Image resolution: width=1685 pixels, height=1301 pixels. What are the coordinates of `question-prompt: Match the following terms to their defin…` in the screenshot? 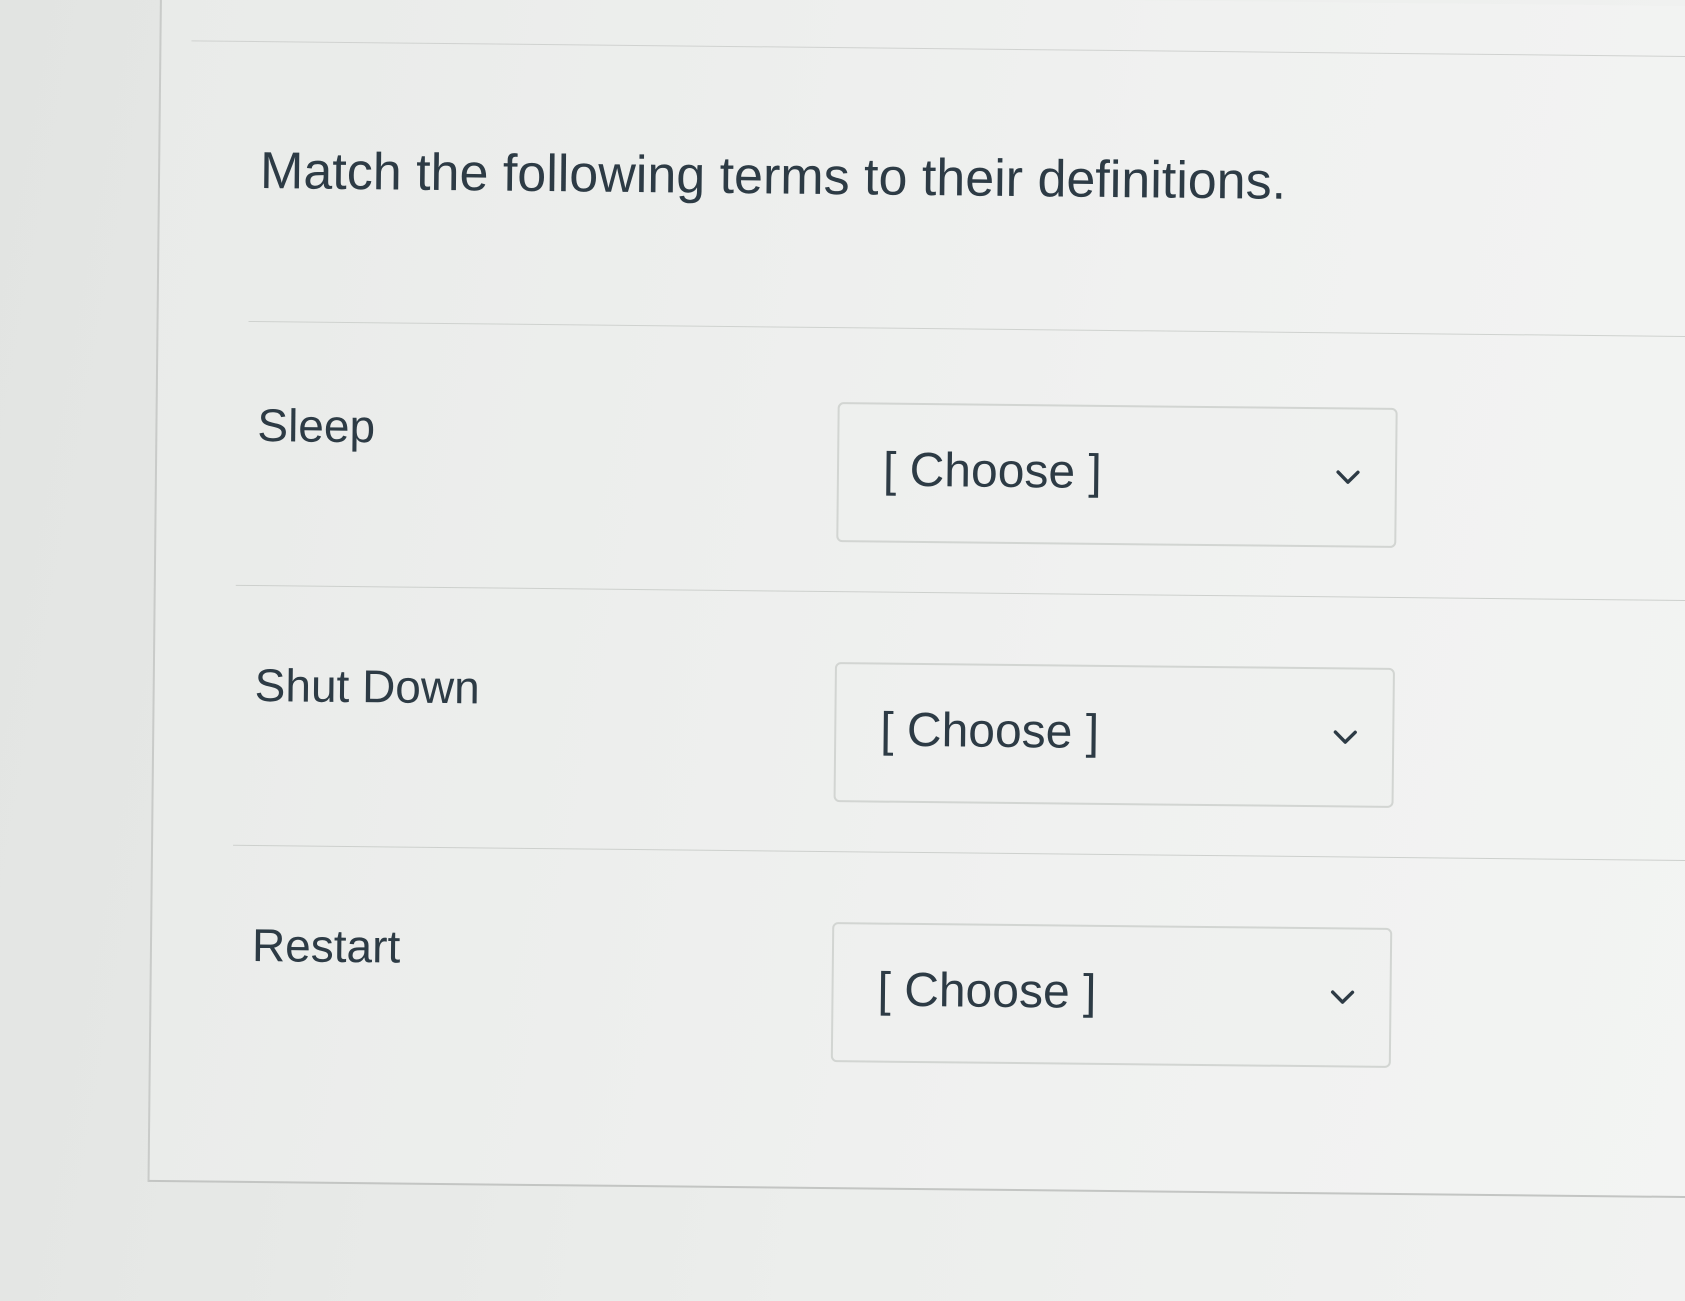 It's located at (773, 176).